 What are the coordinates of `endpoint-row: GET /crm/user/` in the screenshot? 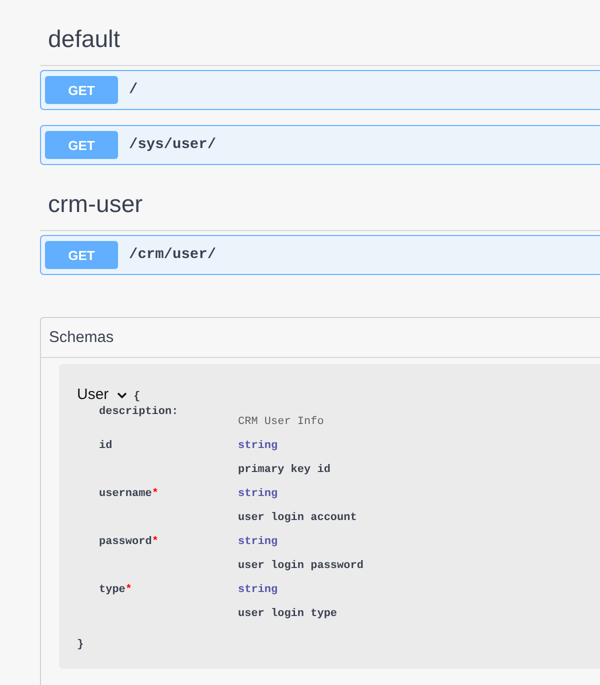 It's located at (320, 255).